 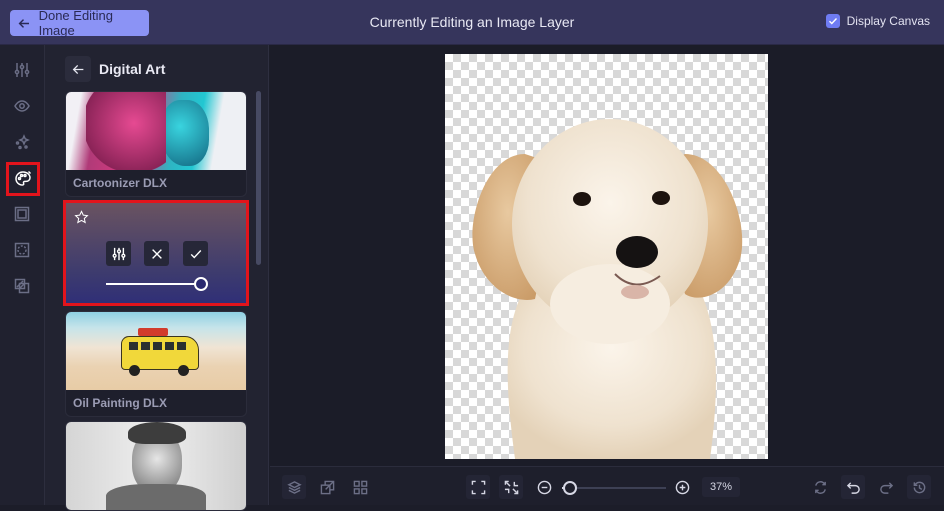 I want to click on zoom-out-button, so click(x=544, y=487).